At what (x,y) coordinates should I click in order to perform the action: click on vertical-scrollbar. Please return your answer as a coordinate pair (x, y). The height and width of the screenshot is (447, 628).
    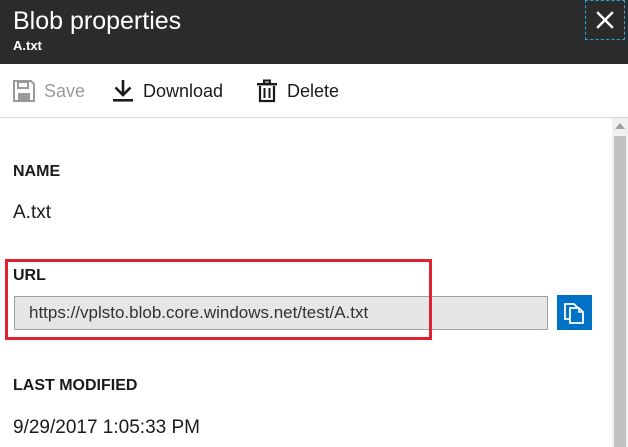
    Looking at the image, I should click on (620, 282).